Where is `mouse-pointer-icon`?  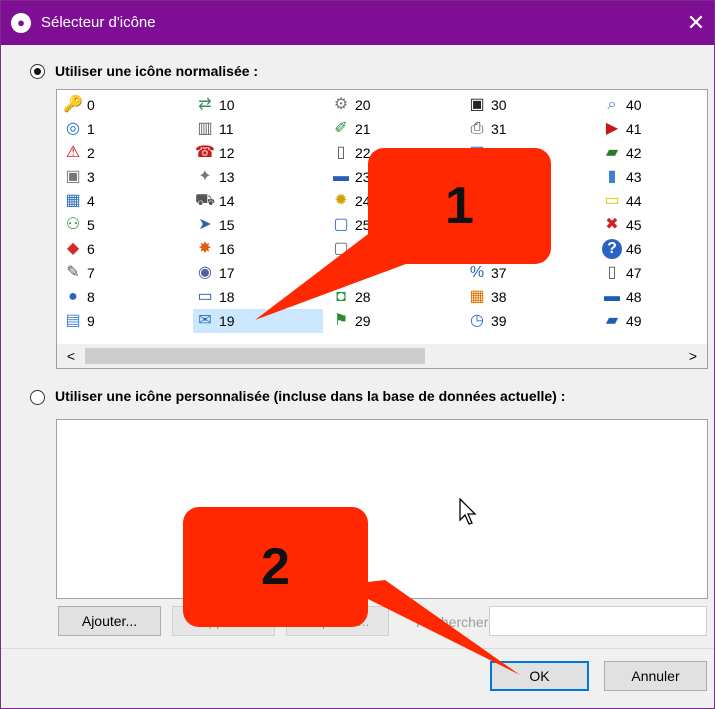 mouse-pointer-icon is located at coordinates (468, 511).